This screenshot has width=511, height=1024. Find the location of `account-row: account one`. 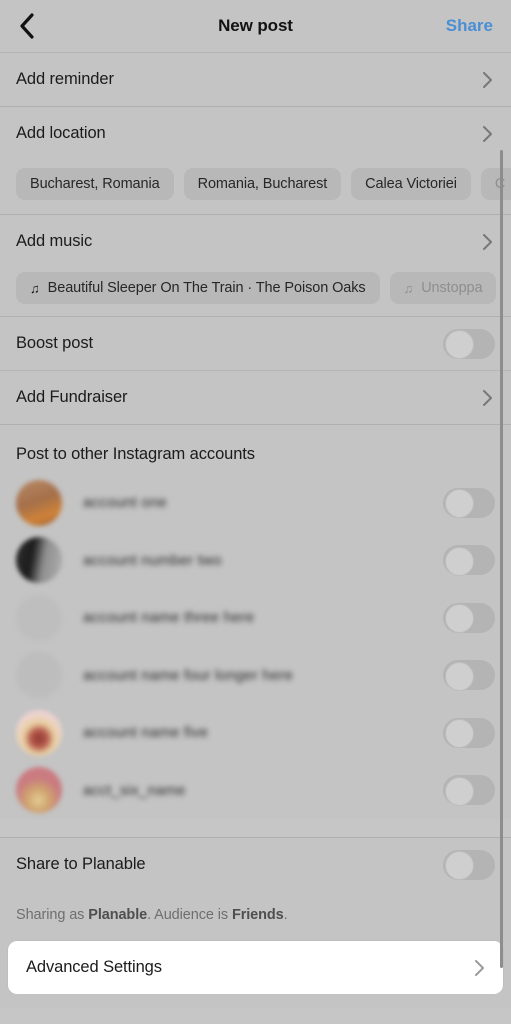

account-row: account one is located at coordinates (255, 503).